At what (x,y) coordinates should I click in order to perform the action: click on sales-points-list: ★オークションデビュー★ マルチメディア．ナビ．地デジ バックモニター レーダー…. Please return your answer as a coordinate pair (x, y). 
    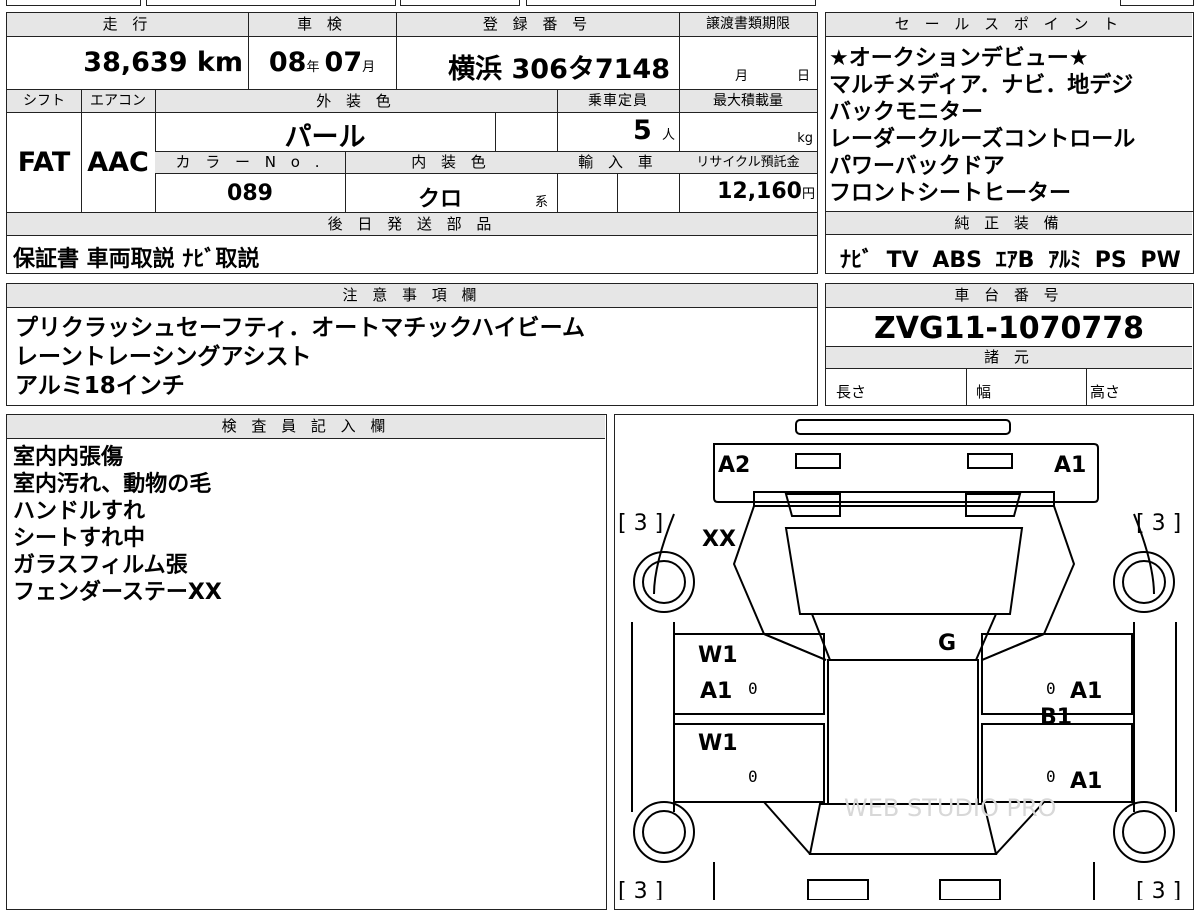
    Looking at the image, I should click on (982, 126).